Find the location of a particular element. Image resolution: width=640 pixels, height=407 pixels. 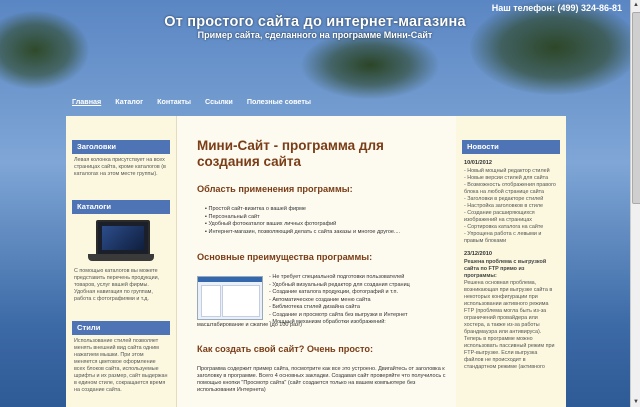

nav-tips: Полезные советы is located at coordinates (279, 101).